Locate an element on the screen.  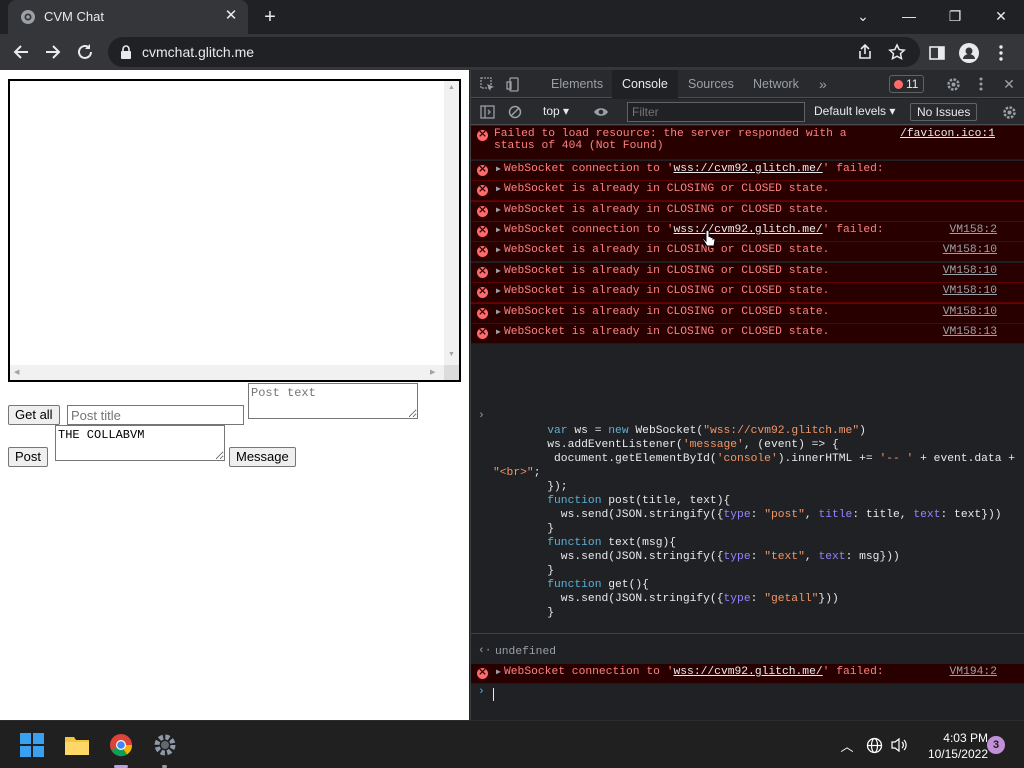
windows-taskbar: ︿ 4:03 PM 10/15/2022 3 is located at coordinates (512, 744).